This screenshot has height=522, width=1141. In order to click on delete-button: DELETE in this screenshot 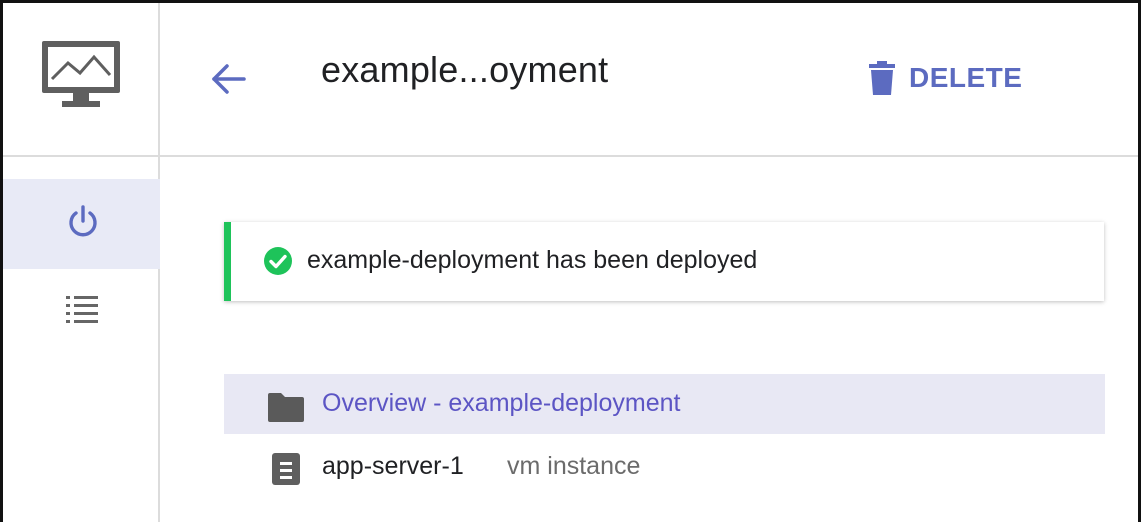, I will do `click(945, 78)`.